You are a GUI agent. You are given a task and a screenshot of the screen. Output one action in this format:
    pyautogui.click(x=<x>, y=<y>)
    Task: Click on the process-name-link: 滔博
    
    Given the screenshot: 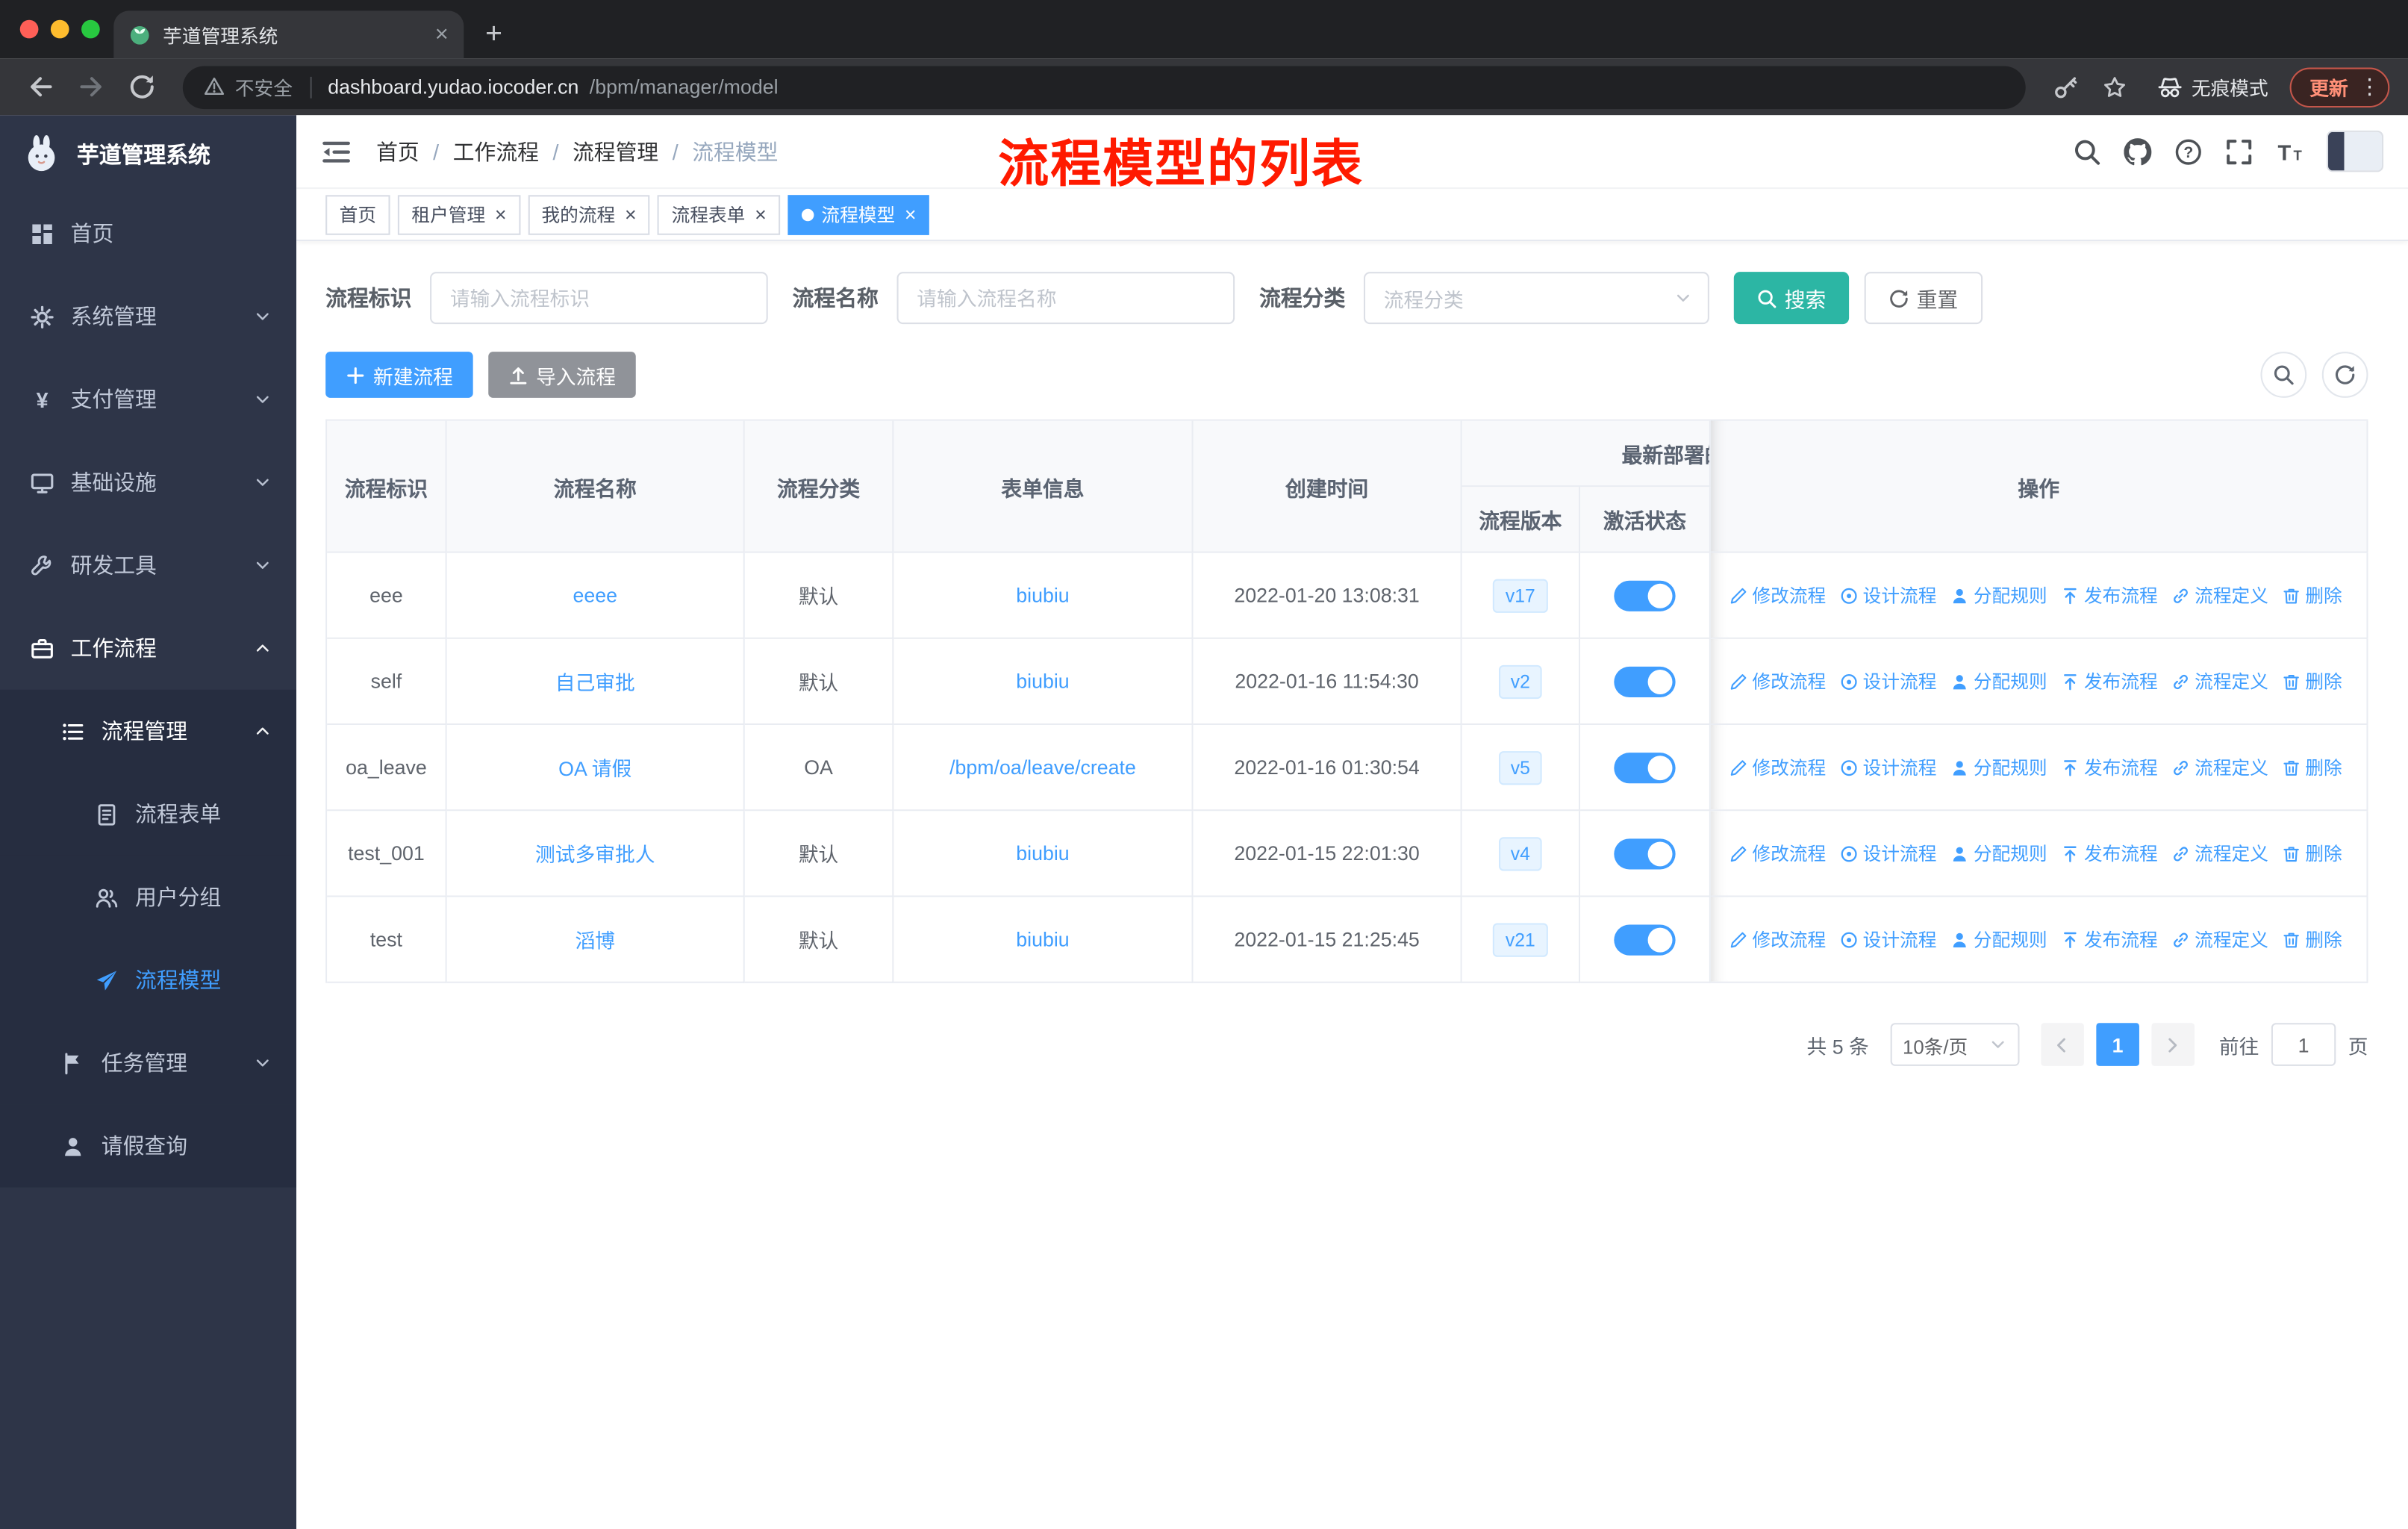 What is the action you would take?
    pyautogui.click(x=595, y=940)
    